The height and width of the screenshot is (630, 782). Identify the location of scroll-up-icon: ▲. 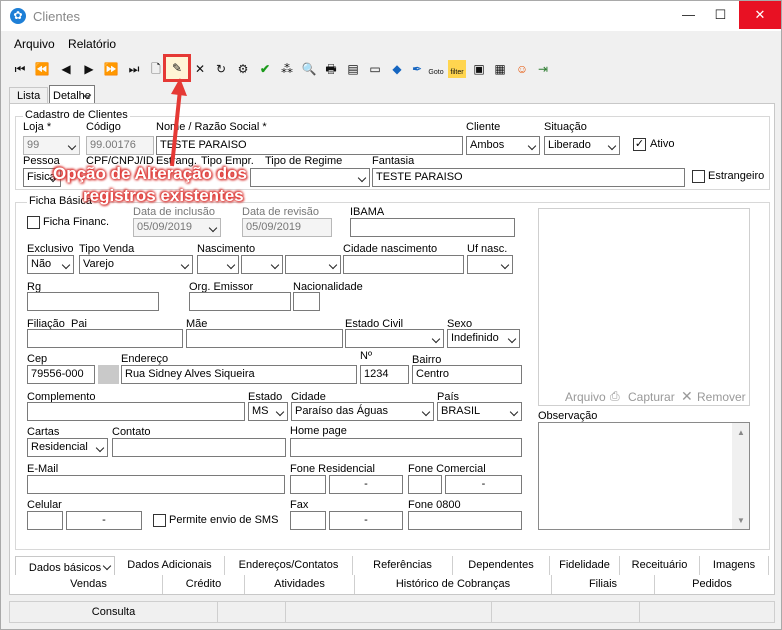
(741, 432).